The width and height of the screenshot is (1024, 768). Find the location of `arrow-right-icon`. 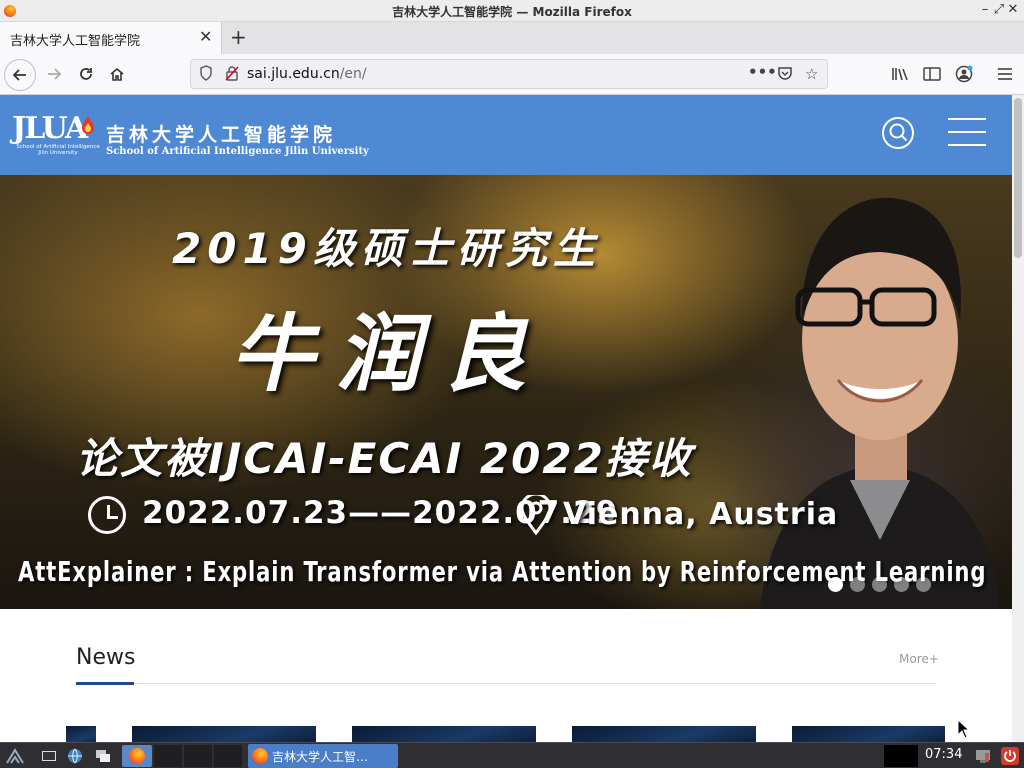

arrow-right-icon is located at coordinates (55, 74).